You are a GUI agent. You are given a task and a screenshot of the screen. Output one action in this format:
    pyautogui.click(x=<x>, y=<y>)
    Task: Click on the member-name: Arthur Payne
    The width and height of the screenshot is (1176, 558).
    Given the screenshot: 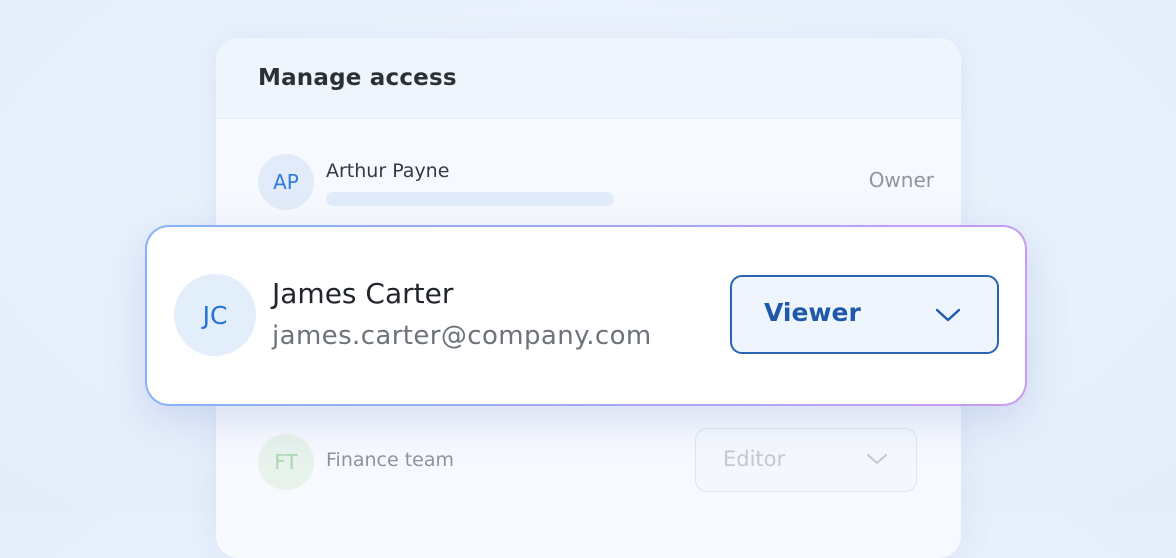 What is the action you would take?
    pyautogui.click(x=388, y=171)
    